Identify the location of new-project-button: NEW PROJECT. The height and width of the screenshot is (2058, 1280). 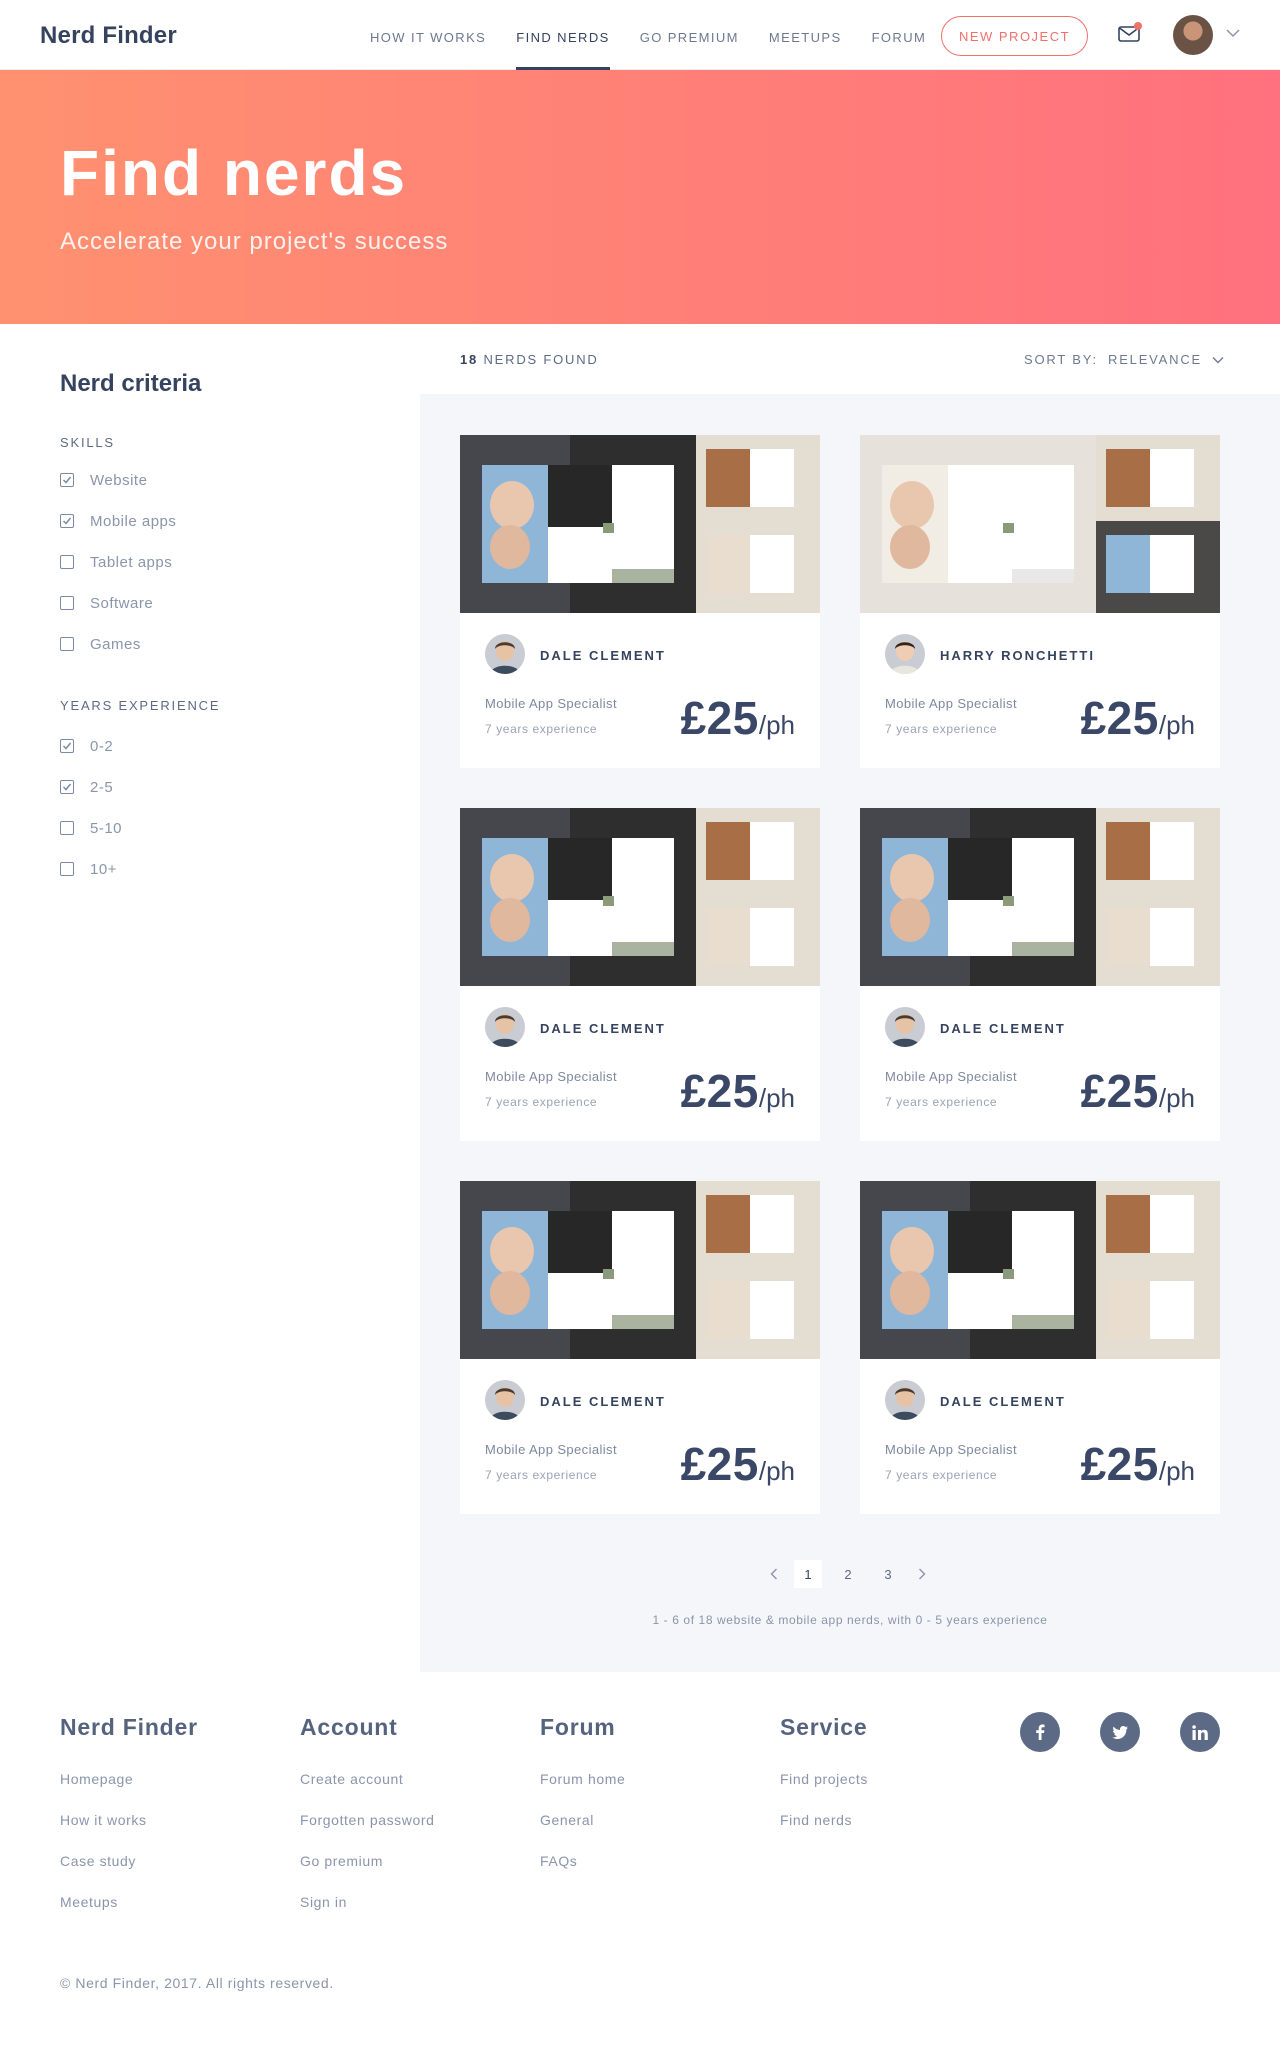
(1014, 36).